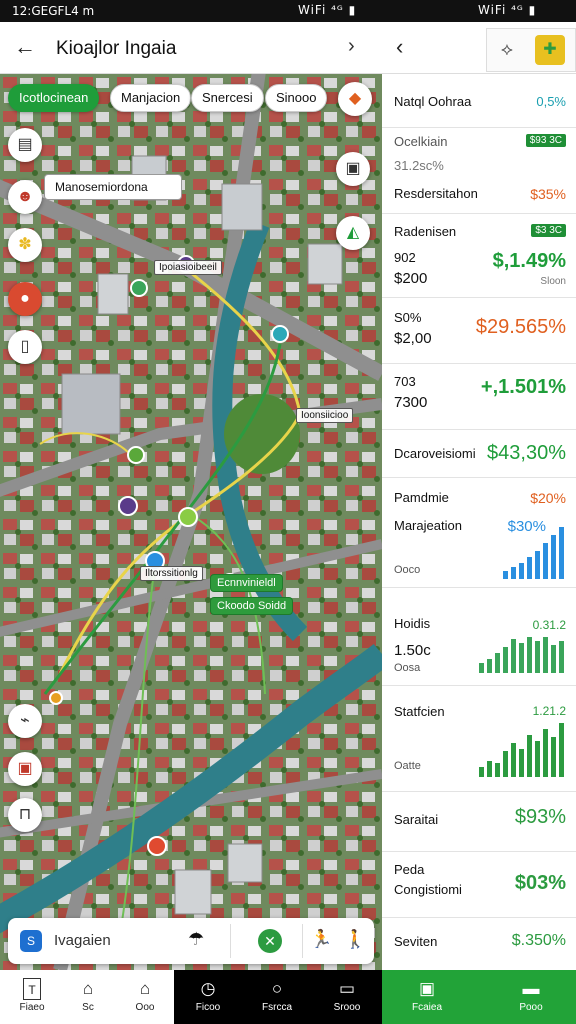 The image size is (576, 1024). What do you see at coordinates (531, 50) in the screenshot?
I see `toolbar-box: ⟡ ✚` at bounding box center [531, 50].